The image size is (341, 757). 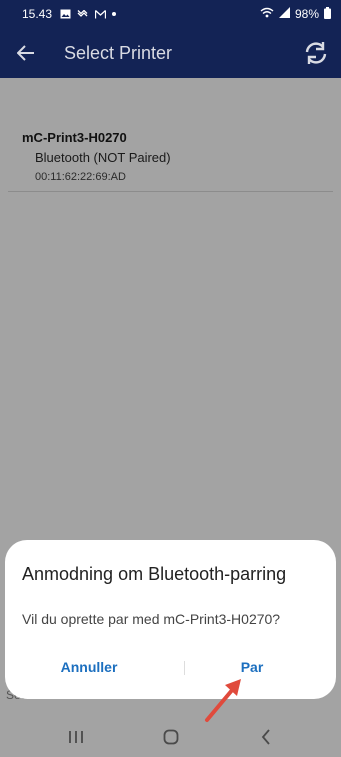 What do you see at coordinates (114, 14) in the screenshot?
I see `dot-icon` at bounding box center [114, 14].